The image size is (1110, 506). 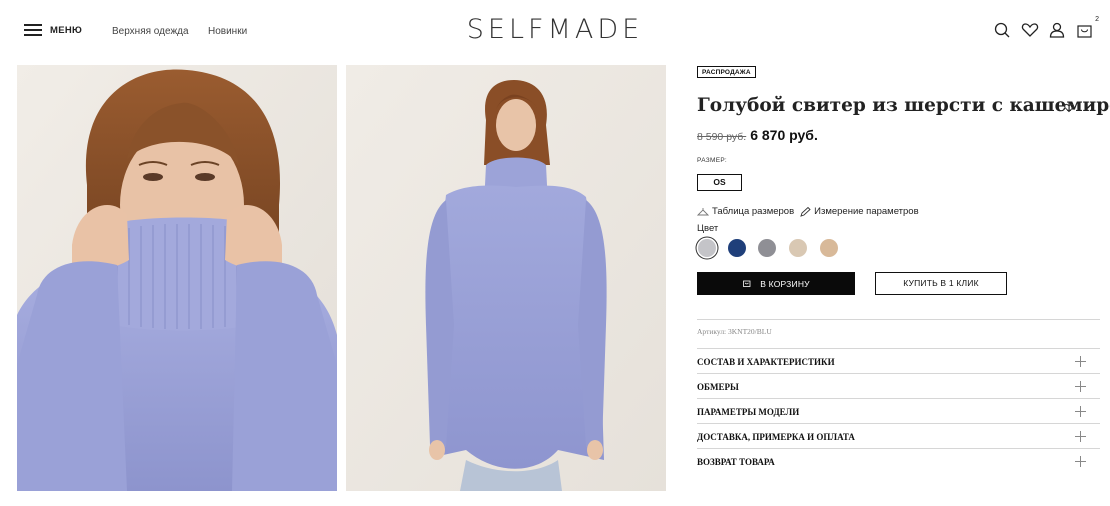 I want to click on measure-link: Измерение параметров, so click(x=866, y=211).